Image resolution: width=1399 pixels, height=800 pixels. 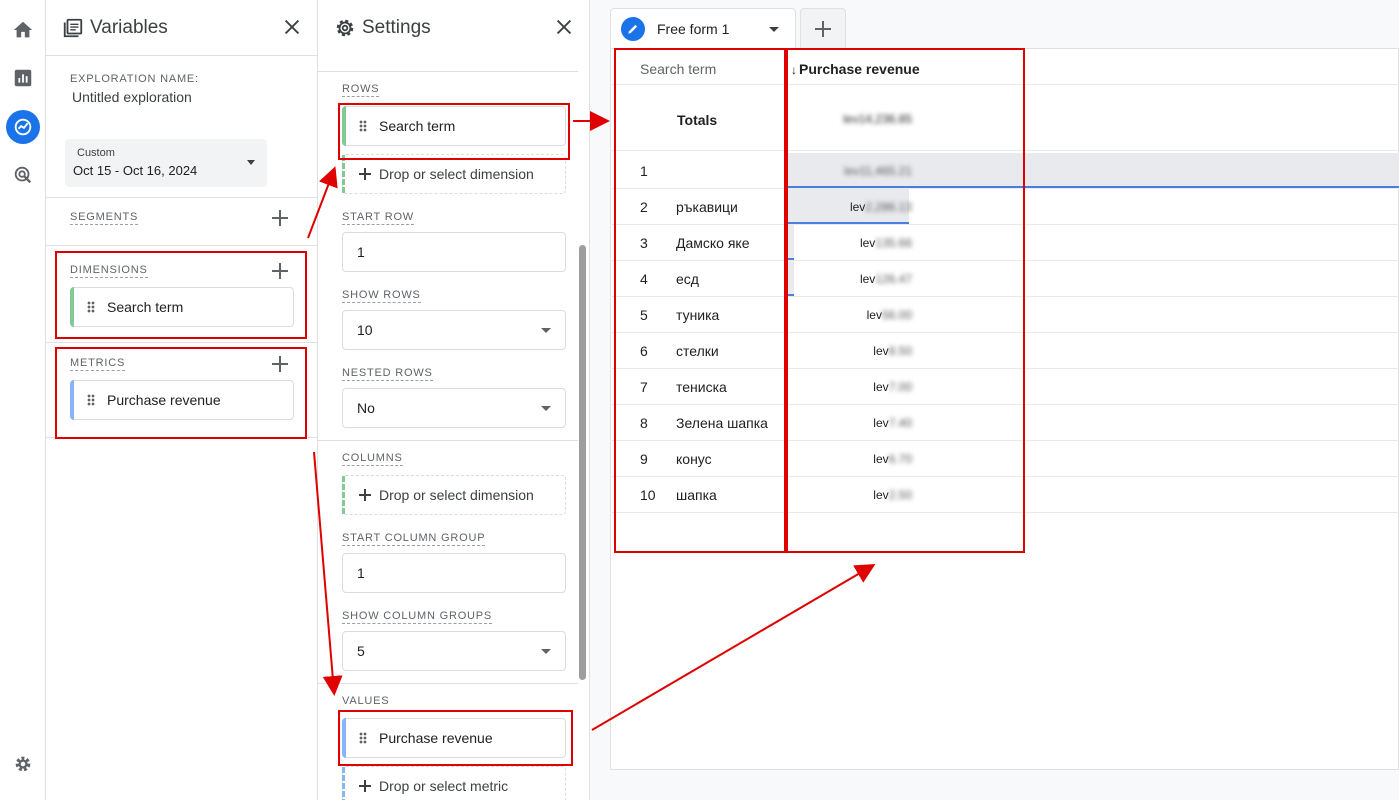 I want to click on home-icon, so click(x=23, y=30).